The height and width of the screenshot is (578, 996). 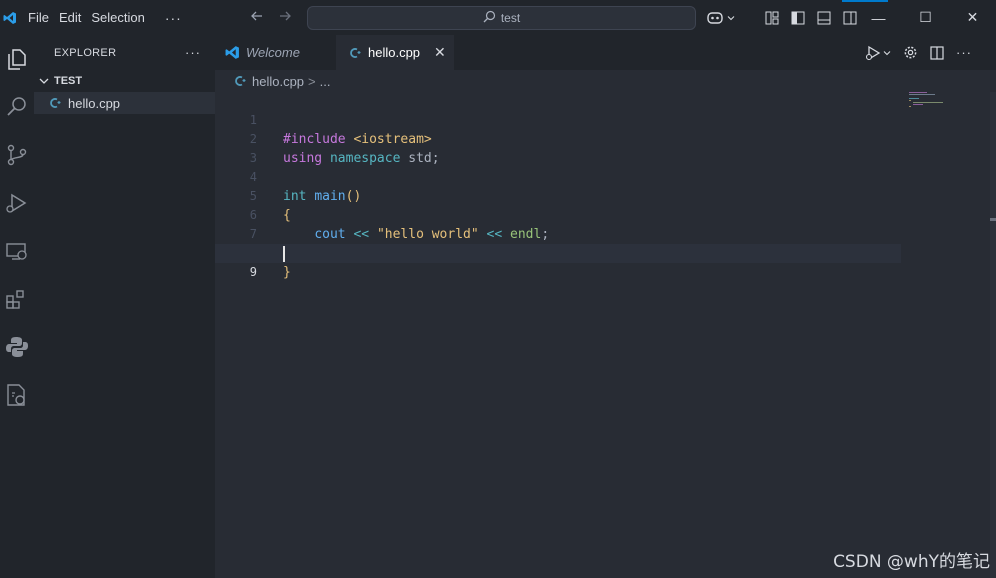 I want to click on watermark: CSDN @whY的笔记, so click(x=911, y=562).